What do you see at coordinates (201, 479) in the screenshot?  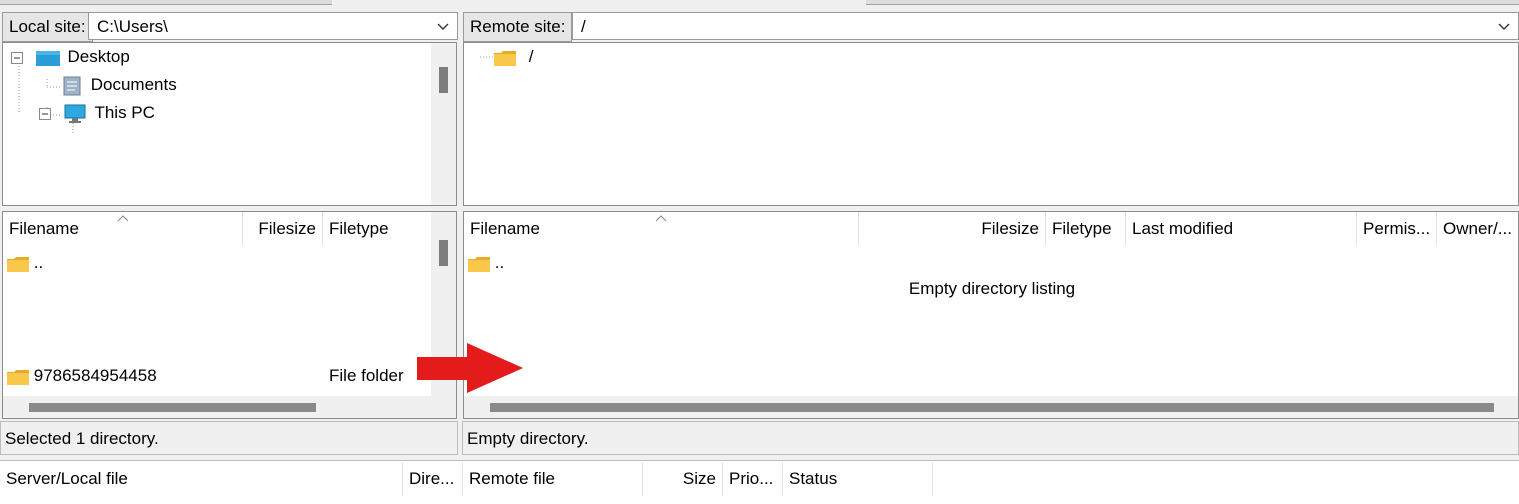 I see `column-header-server-local-file: Server/Local file` at bounding box center [201, 479].